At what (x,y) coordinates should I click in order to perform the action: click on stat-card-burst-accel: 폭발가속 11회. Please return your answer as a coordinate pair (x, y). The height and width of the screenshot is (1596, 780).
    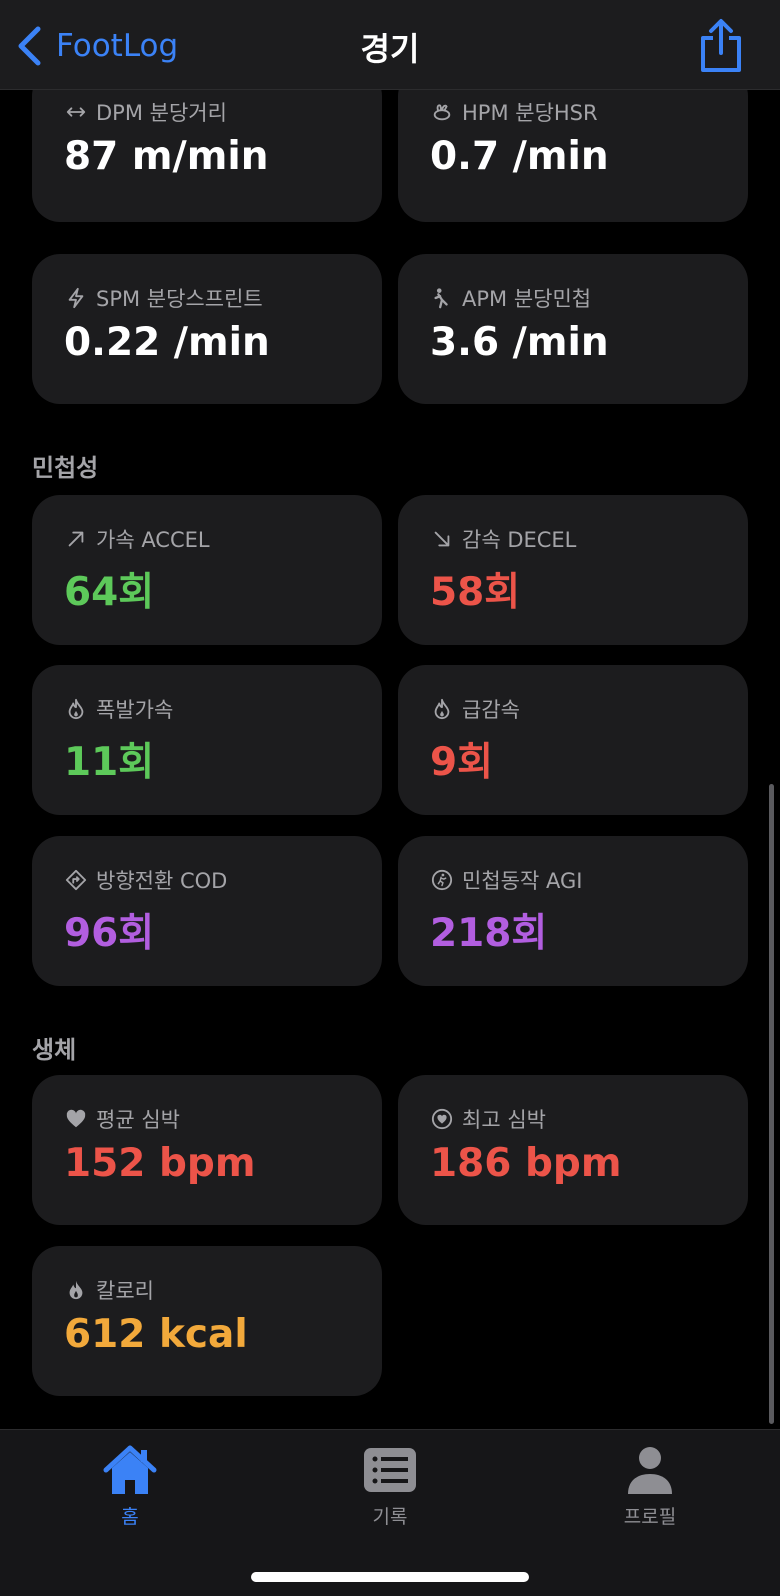
    Looking at the image, I should click on (207, 740).